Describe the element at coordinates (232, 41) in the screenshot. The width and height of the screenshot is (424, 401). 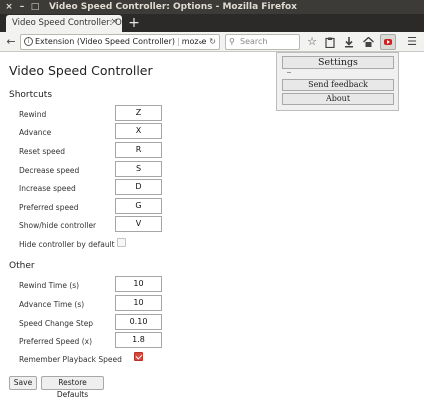
I see `search-icon: ⚲` at that location.